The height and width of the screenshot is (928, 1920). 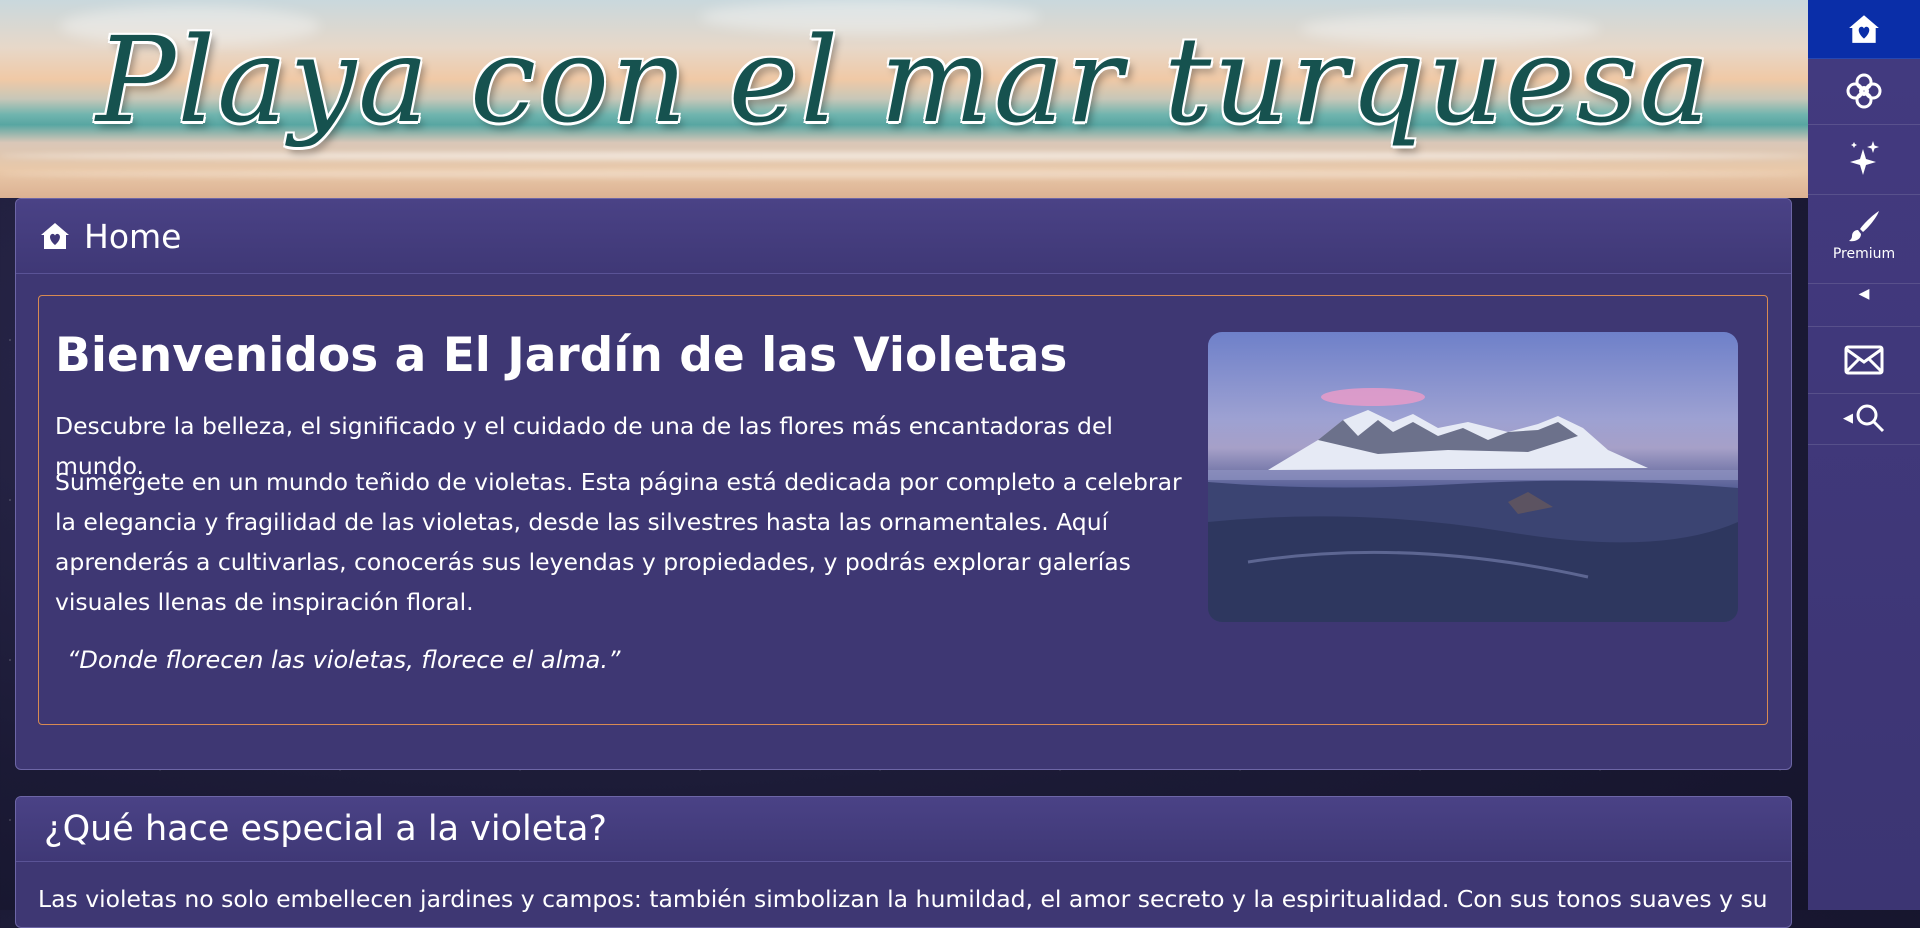 I want to click on collapse-arrow: ◀, so click(x=1864, y=294).